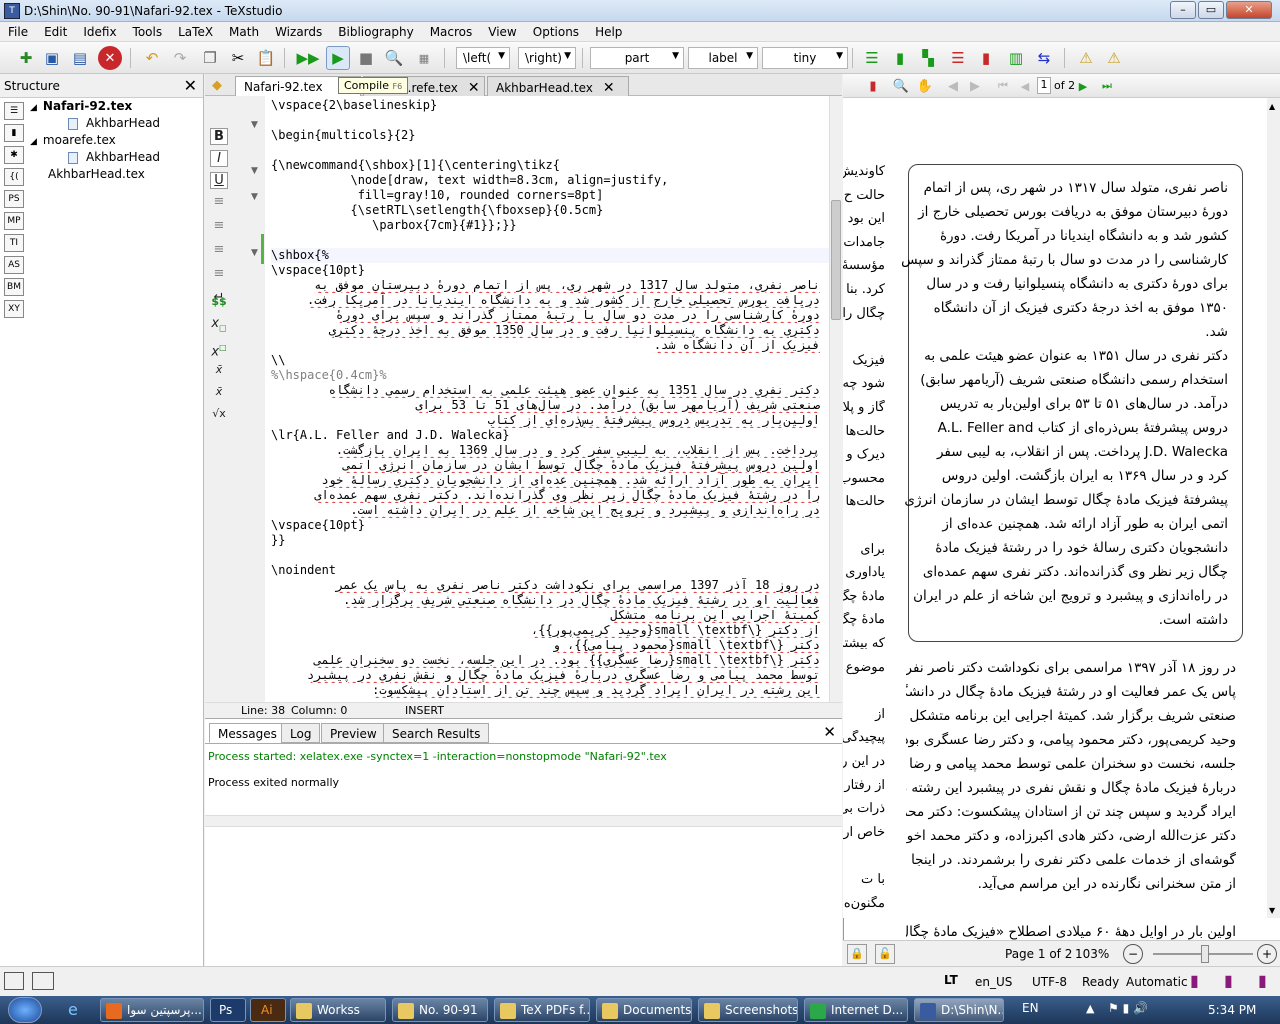  Describe the element at coordinates (1183, 10) in the screenshot. I see `minimize-button: –` at that location.